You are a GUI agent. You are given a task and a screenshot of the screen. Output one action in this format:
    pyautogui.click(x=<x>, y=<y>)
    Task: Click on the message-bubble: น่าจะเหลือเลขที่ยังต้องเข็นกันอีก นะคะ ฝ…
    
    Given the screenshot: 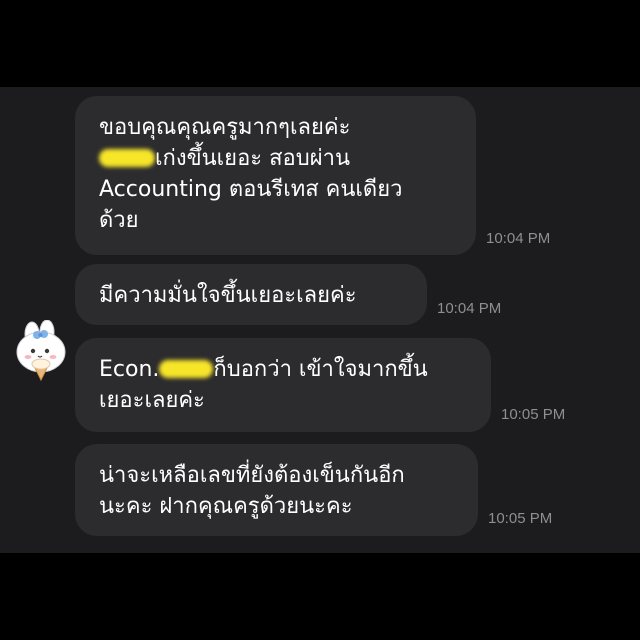 What is the action you would take?
    pyautogui.click(x=276, y=490)
    